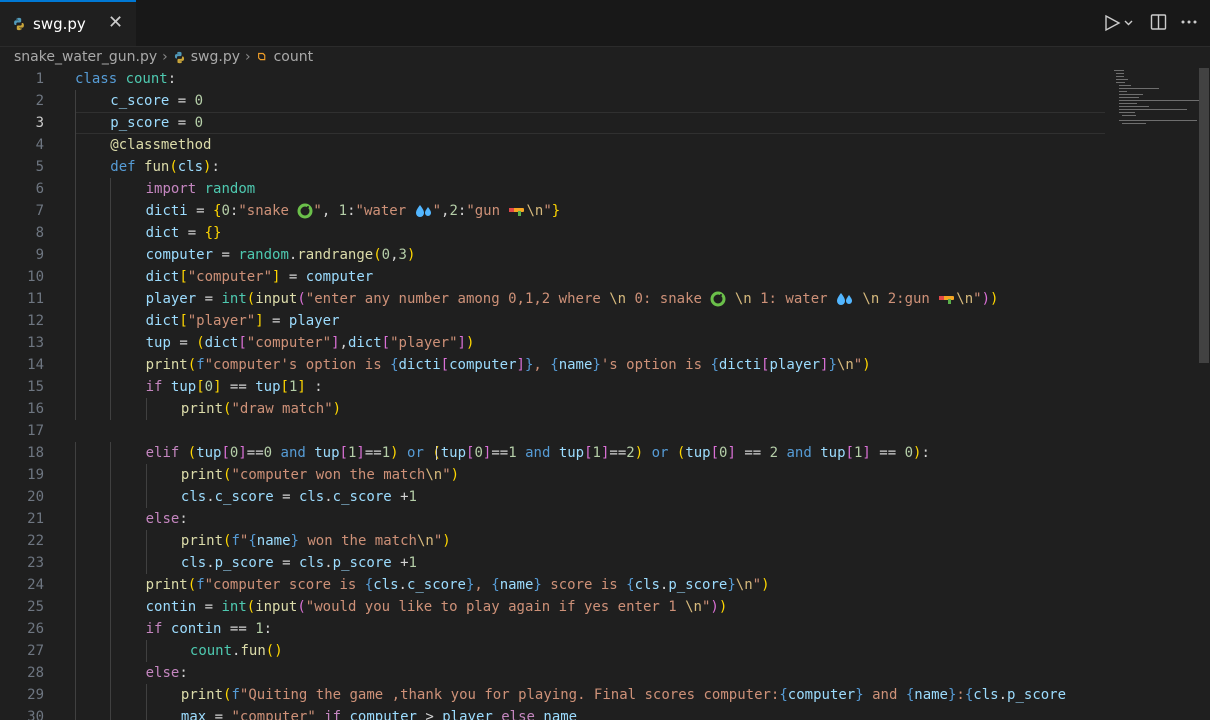 The image size is (1210, 720). What do you see at coordinates (419, 365) in the screenshot?
I see `code-token: dicti` at bounding box center [419, 365].